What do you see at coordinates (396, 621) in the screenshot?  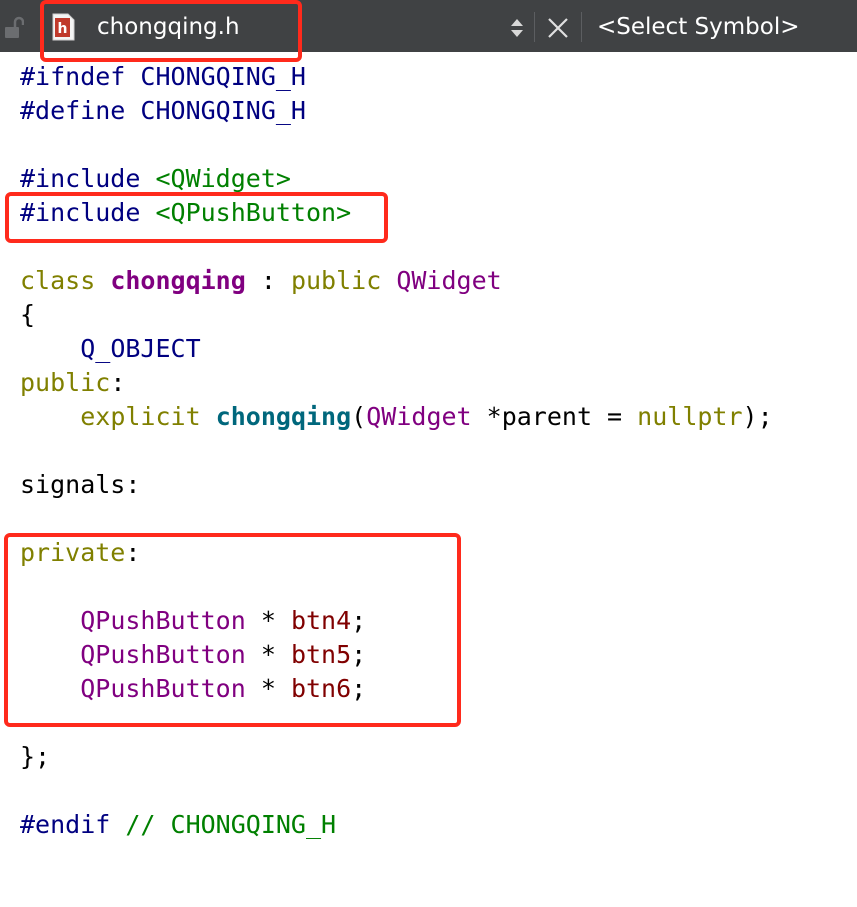 I see `code-line: QPushButton * btn4;` at bounding box center [396, 621].